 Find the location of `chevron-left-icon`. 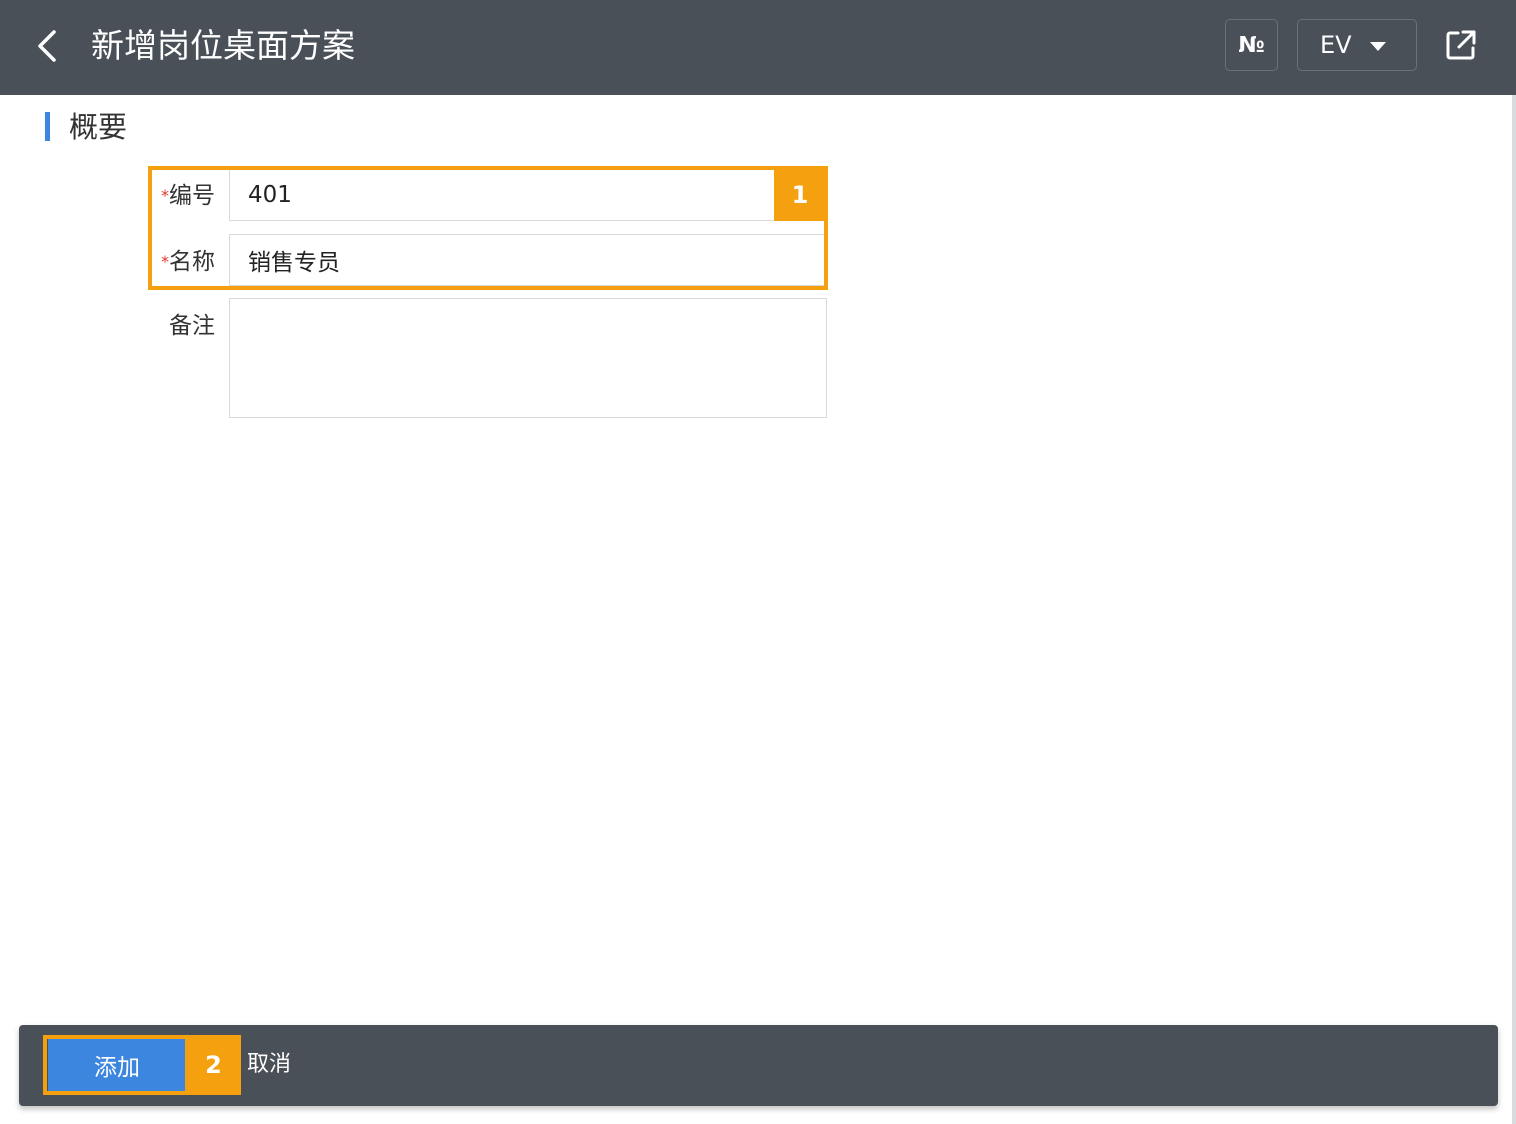

chevron-left-icon is located at coordinates (47, 46).